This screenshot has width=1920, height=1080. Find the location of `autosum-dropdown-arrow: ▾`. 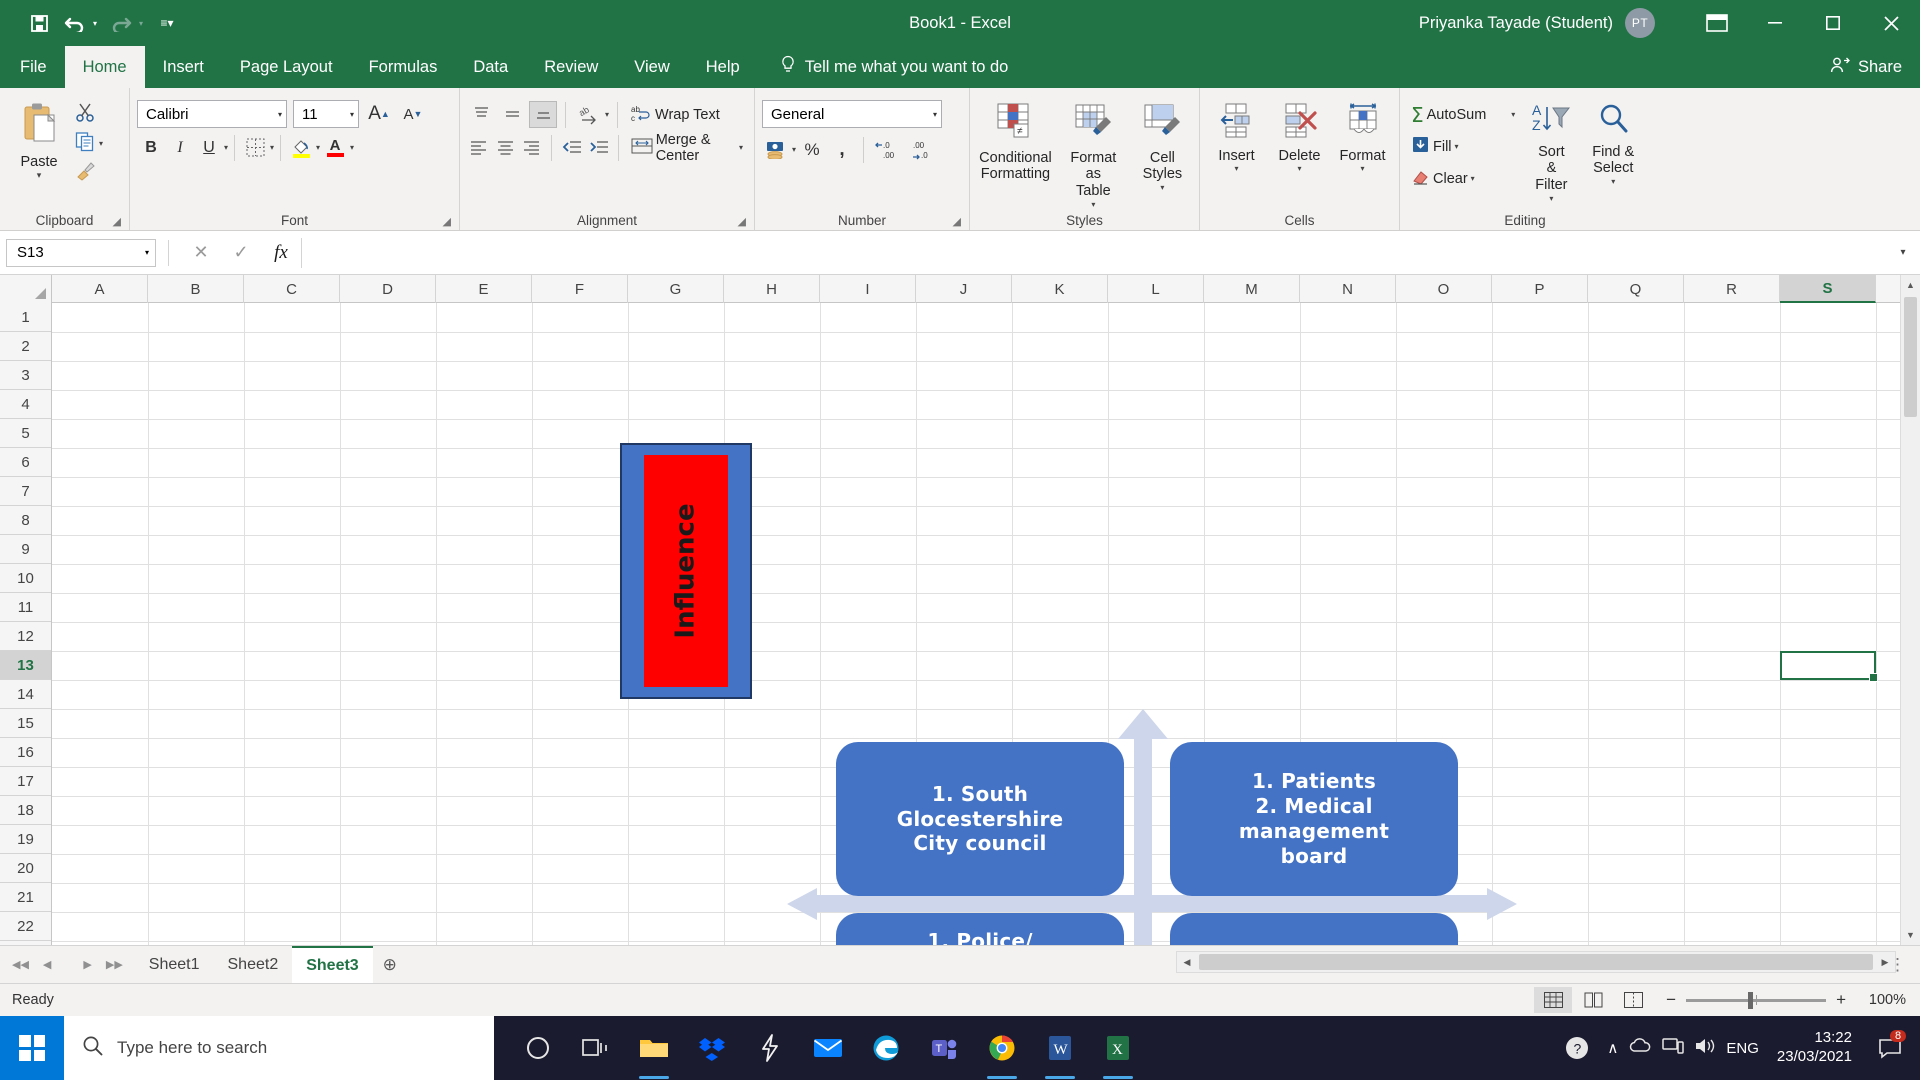

autosum-dropdown-arrow: ▾ is located at coordinates (1513, 114).